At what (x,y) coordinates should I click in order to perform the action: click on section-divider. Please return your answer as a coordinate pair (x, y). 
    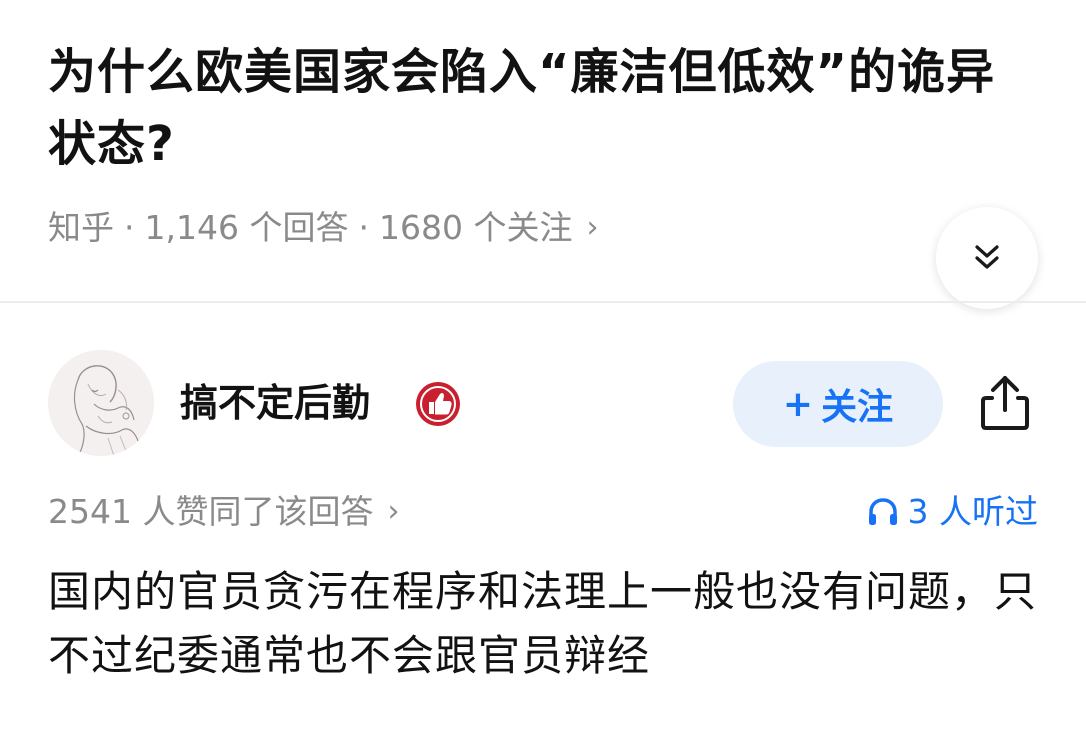
    Looking at the image, I should click on (543, 302).